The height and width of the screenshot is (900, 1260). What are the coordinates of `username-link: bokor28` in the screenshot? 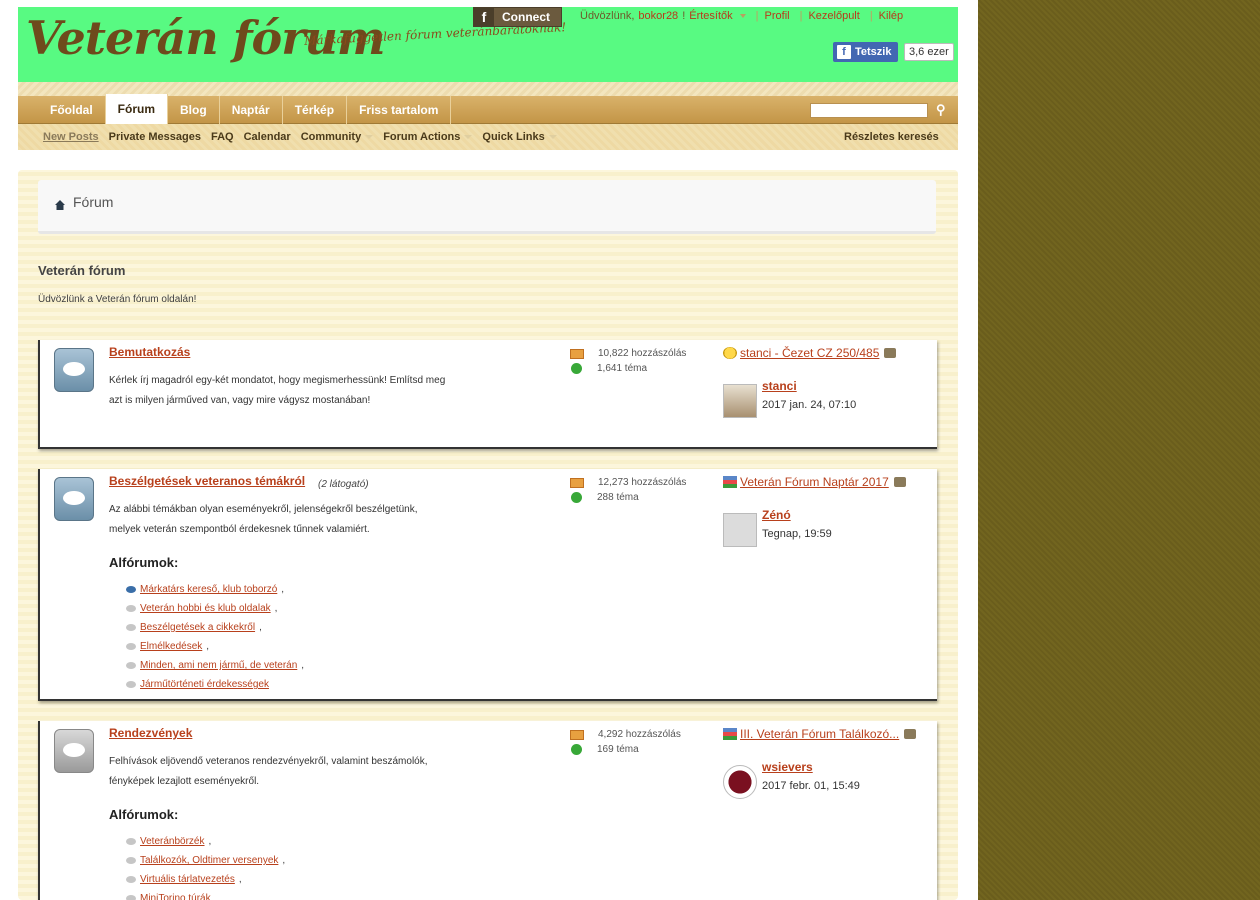 It's located at (658, 16).